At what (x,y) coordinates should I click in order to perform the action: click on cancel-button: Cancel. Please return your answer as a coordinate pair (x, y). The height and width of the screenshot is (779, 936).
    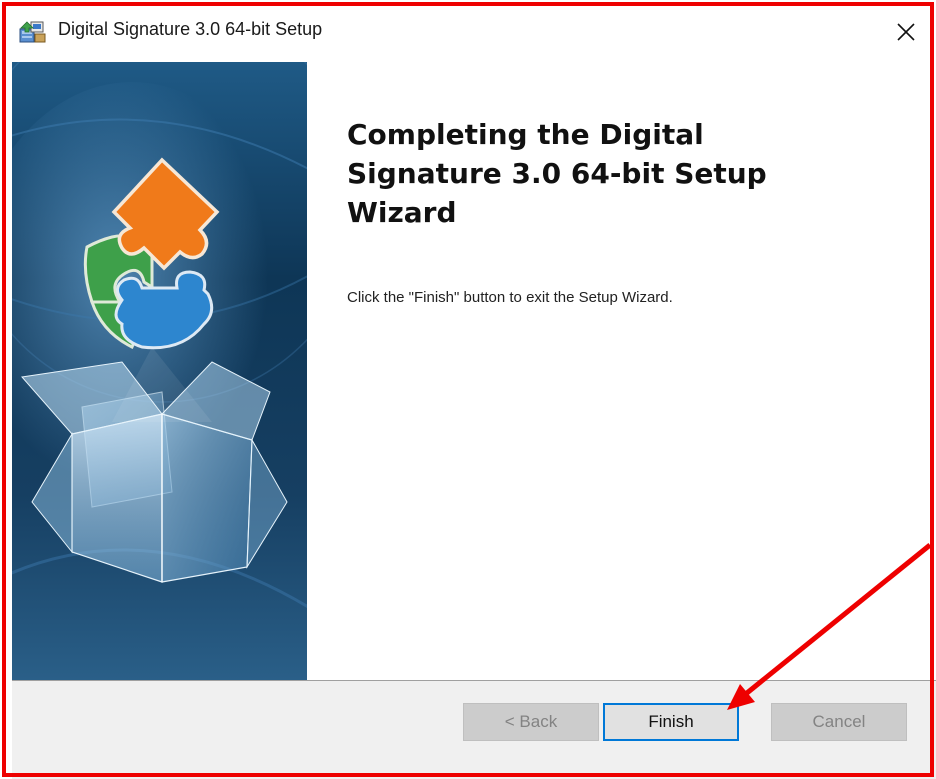
    Looking at the image, I should click on (839, 722).